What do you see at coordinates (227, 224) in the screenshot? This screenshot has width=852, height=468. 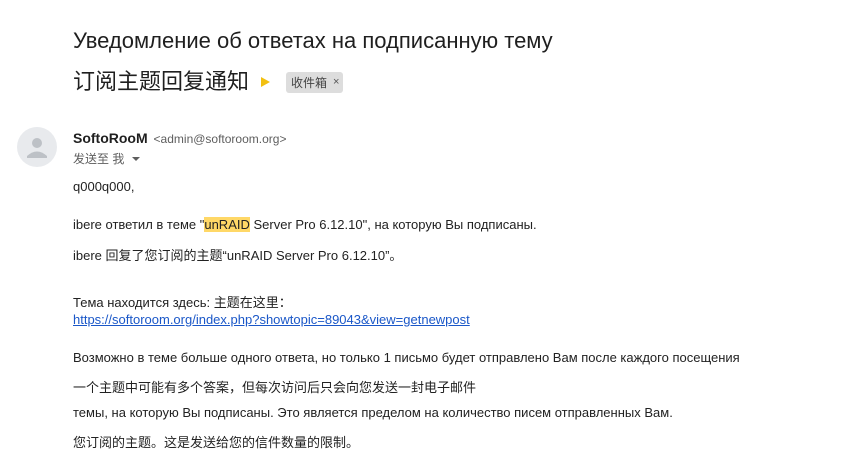 I see `search-highlight: unRAID` at bounding box center [227, 224].